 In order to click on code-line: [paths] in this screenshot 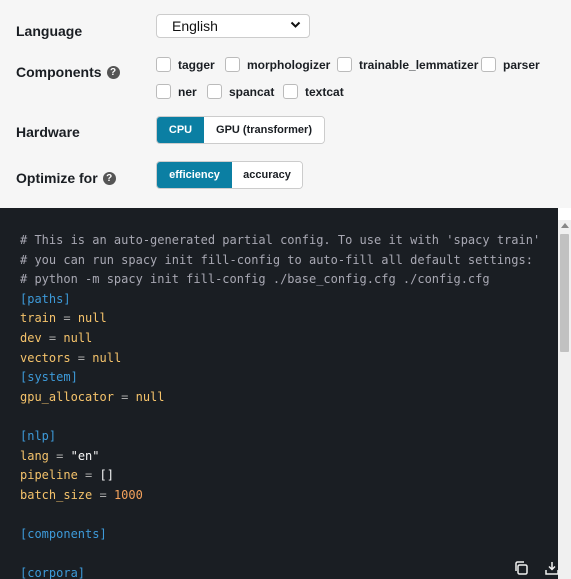, I will do `click(280, 300)`.